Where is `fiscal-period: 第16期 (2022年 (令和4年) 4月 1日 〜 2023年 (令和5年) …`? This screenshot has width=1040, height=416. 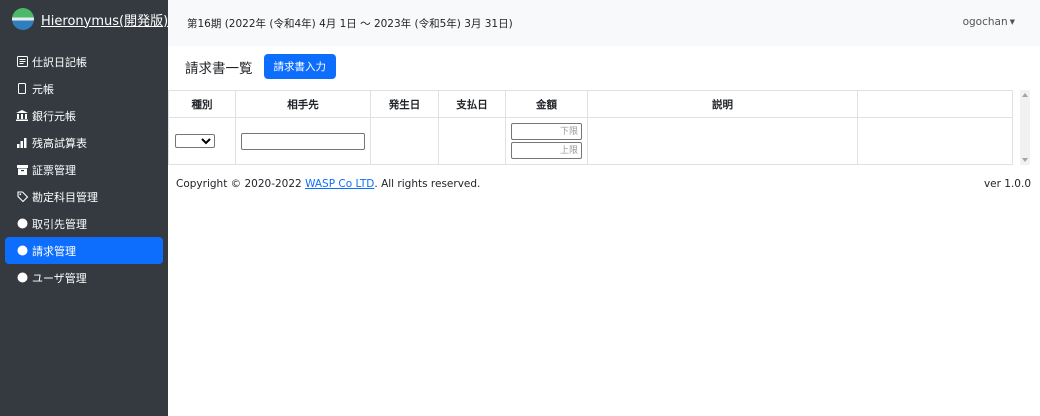
fiscal-period: 第16期 (2022年 (令和4年) 4月 1日 〜 2023年 (令和5年) … is located at coordinates (350, 24).